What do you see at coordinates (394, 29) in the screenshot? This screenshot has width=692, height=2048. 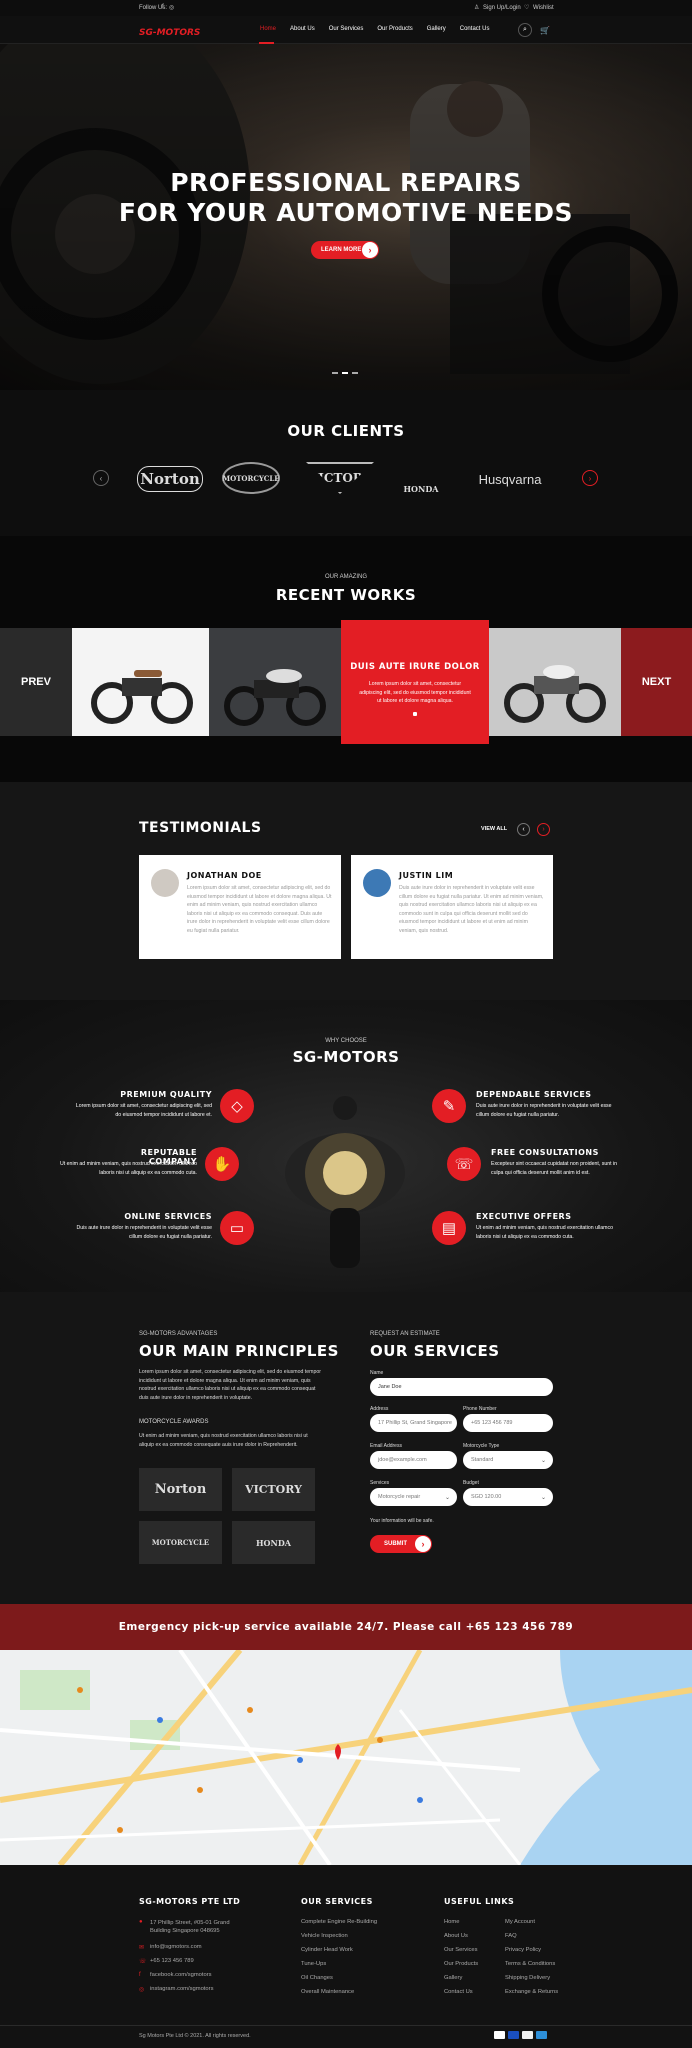 I see `nav-products: Our Products` at bounding box center [394, 29].